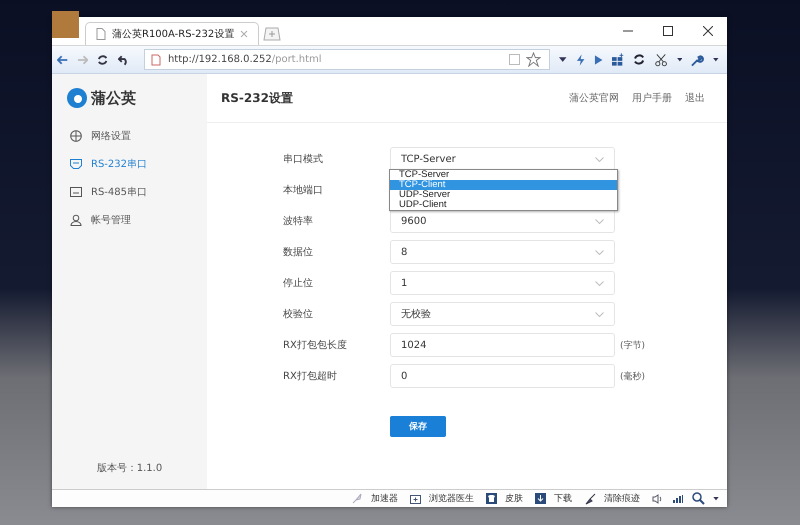  I want to click on logo-icon, so click(77, 98).